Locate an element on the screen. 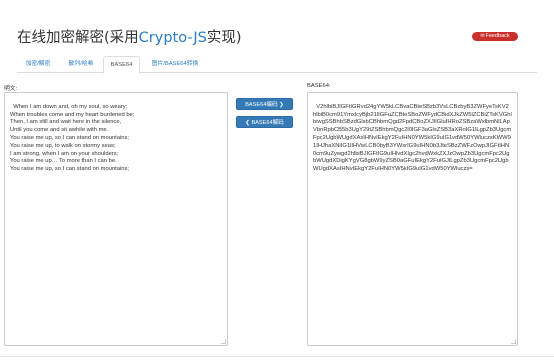 The width and height of the screenshot is (554, 363). title-suffix: 实现) is located at coordinates (224, 38).